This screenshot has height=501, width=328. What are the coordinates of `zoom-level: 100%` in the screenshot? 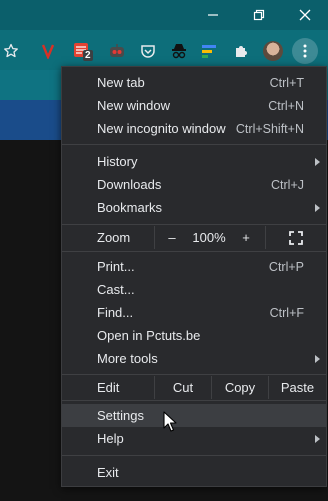 It's located at (209, 237).